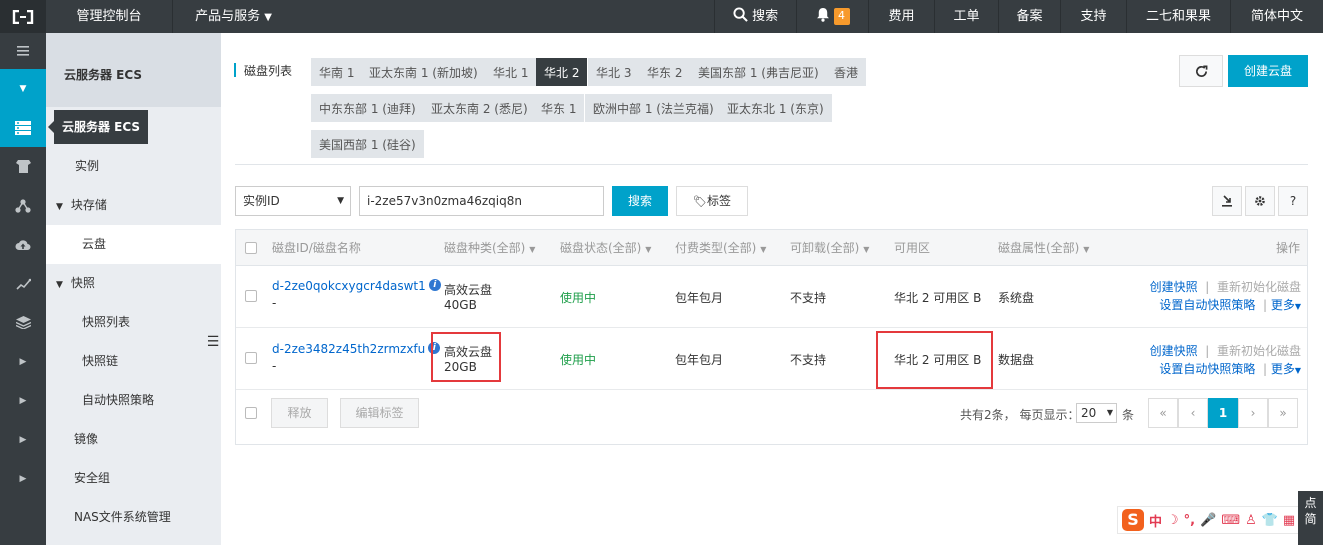  What do you see at coordinates (1260, 201) in the screenshot?
I see `settings-button` at bounding box center [1260, 201].